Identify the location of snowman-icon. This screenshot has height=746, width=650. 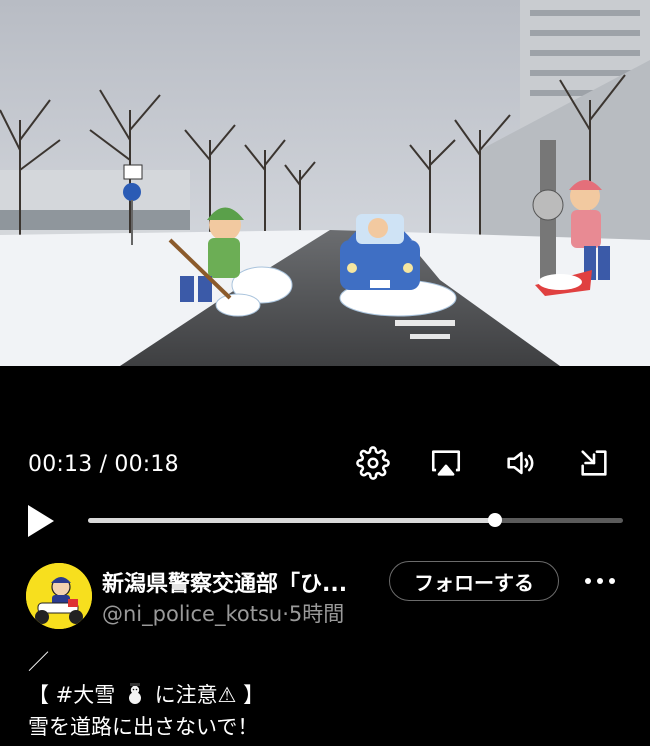
(134, 693).